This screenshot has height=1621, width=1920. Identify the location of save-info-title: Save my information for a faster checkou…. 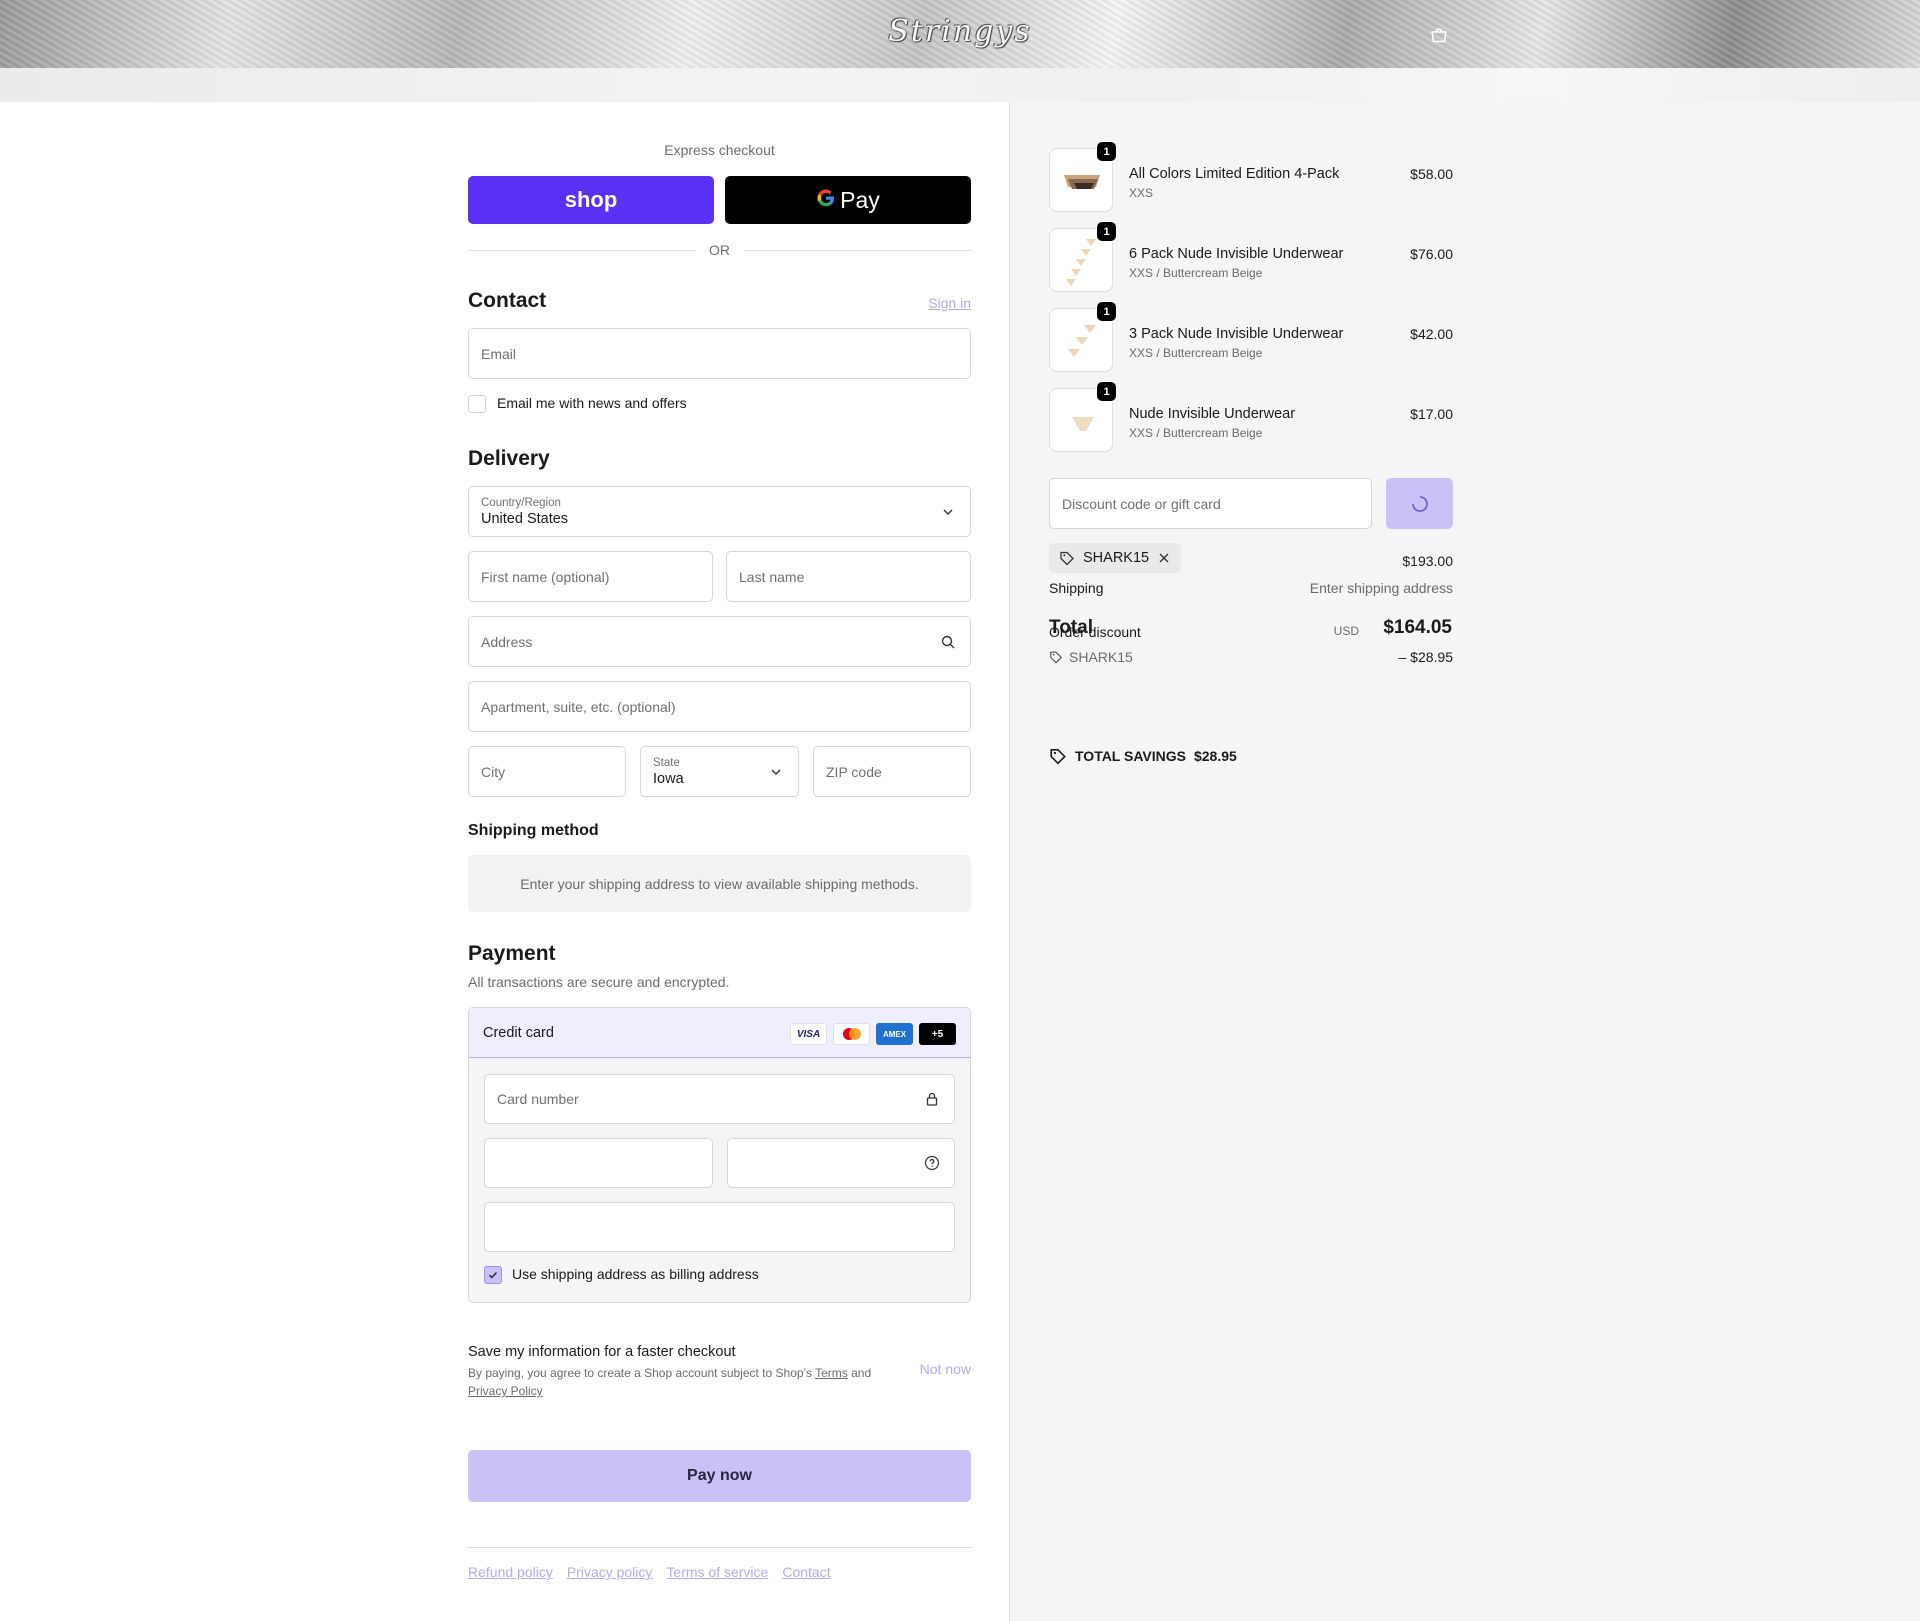
(602, 1352).